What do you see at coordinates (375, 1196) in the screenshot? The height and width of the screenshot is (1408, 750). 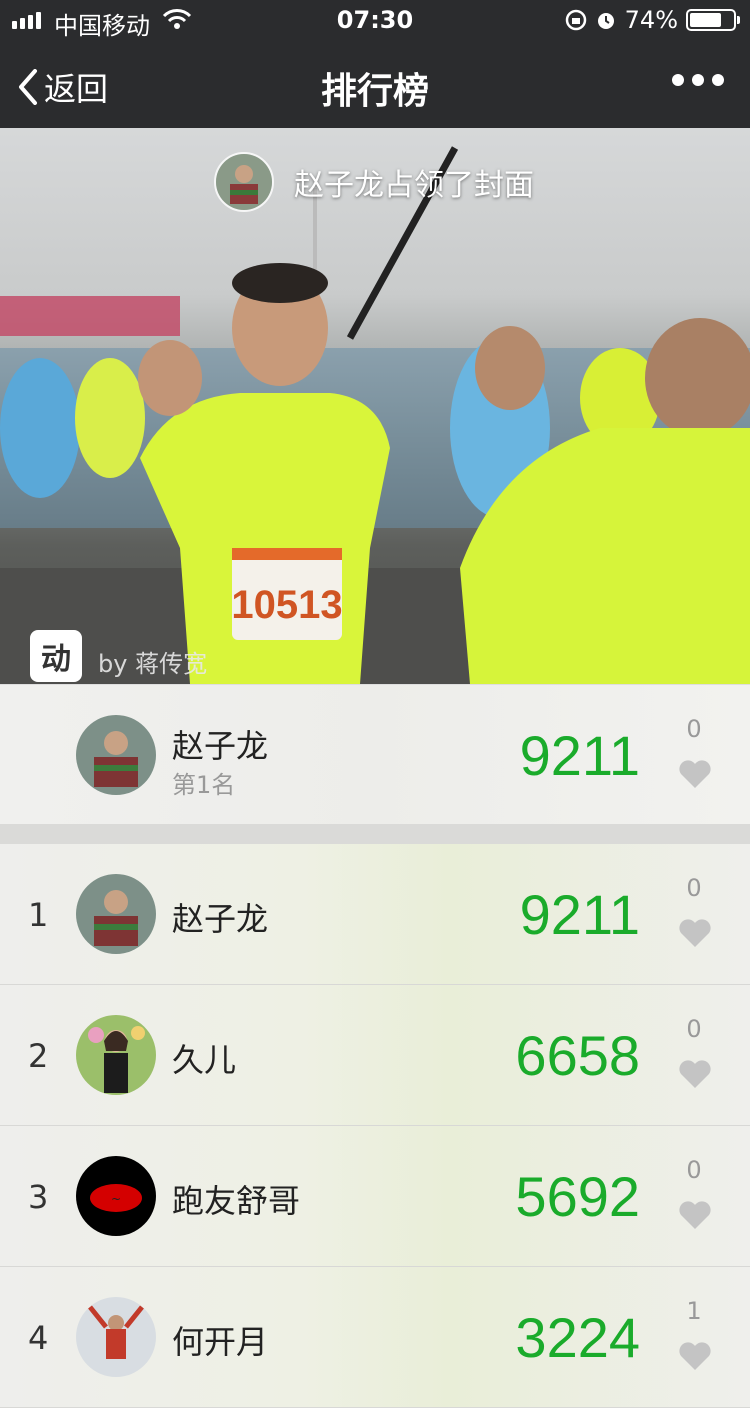 I see `list-item: 3 ~ 跑友舒哥 5692 0` at bounding box center [375, 1196].